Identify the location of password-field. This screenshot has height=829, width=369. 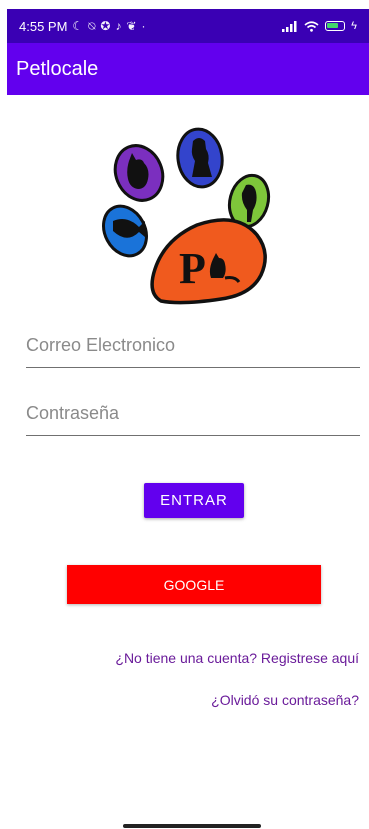
(193, 416).